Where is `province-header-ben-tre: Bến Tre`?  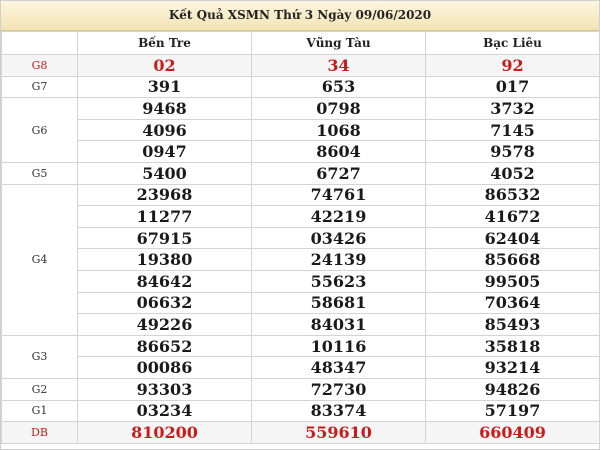 province-header-ben-tre: Bến Tre is located at coordinates (164, 43).